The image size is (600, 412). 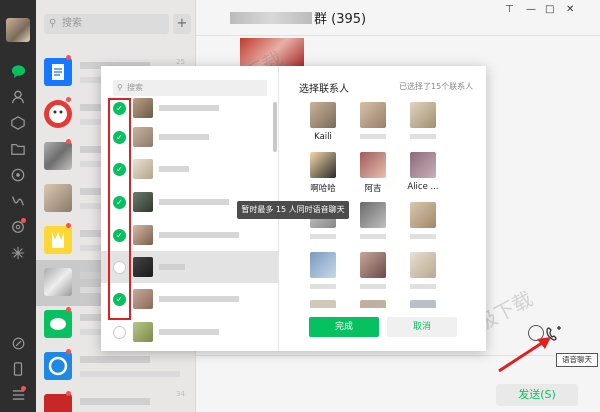 What do you see at coordinates (293, 210) in the screenshot?
I see `limit-tooltip: 暂时最多 15 人同时语音聊天` at bounding box center [293, 210].